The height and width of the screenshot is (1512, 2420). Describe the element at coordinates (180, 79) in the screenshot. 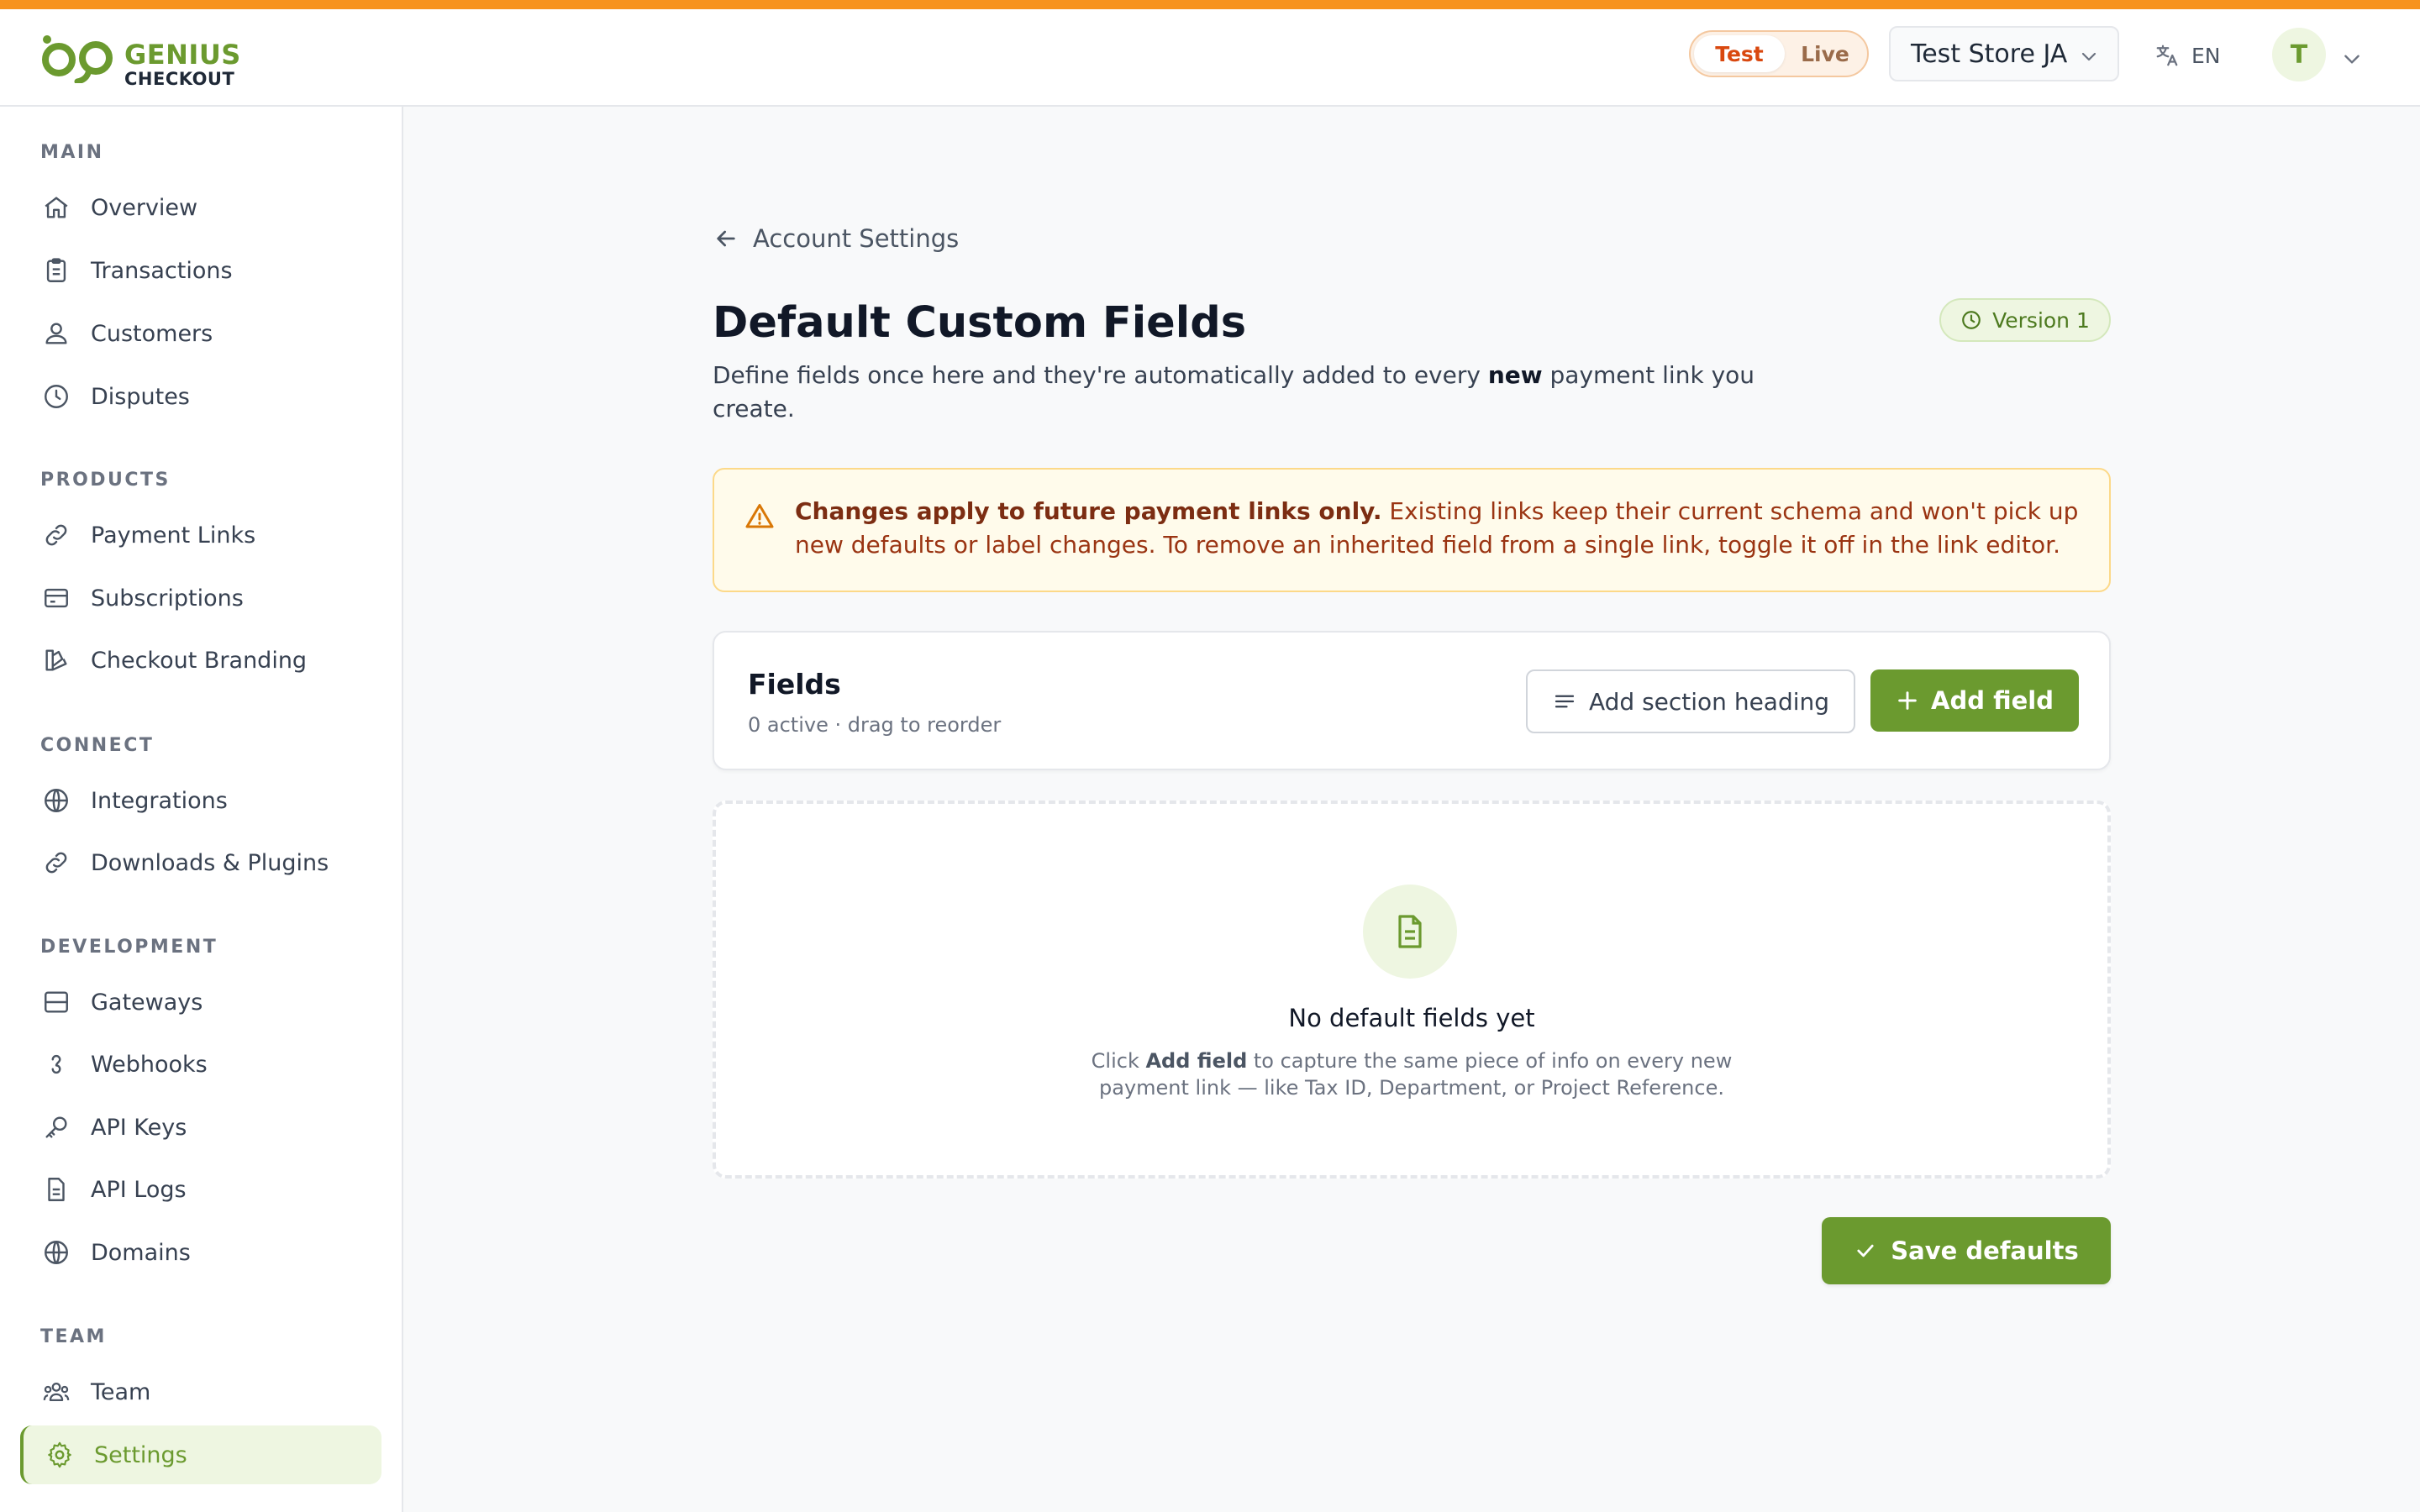

I see `brand-name-line2: CHECKOUT` at that location.